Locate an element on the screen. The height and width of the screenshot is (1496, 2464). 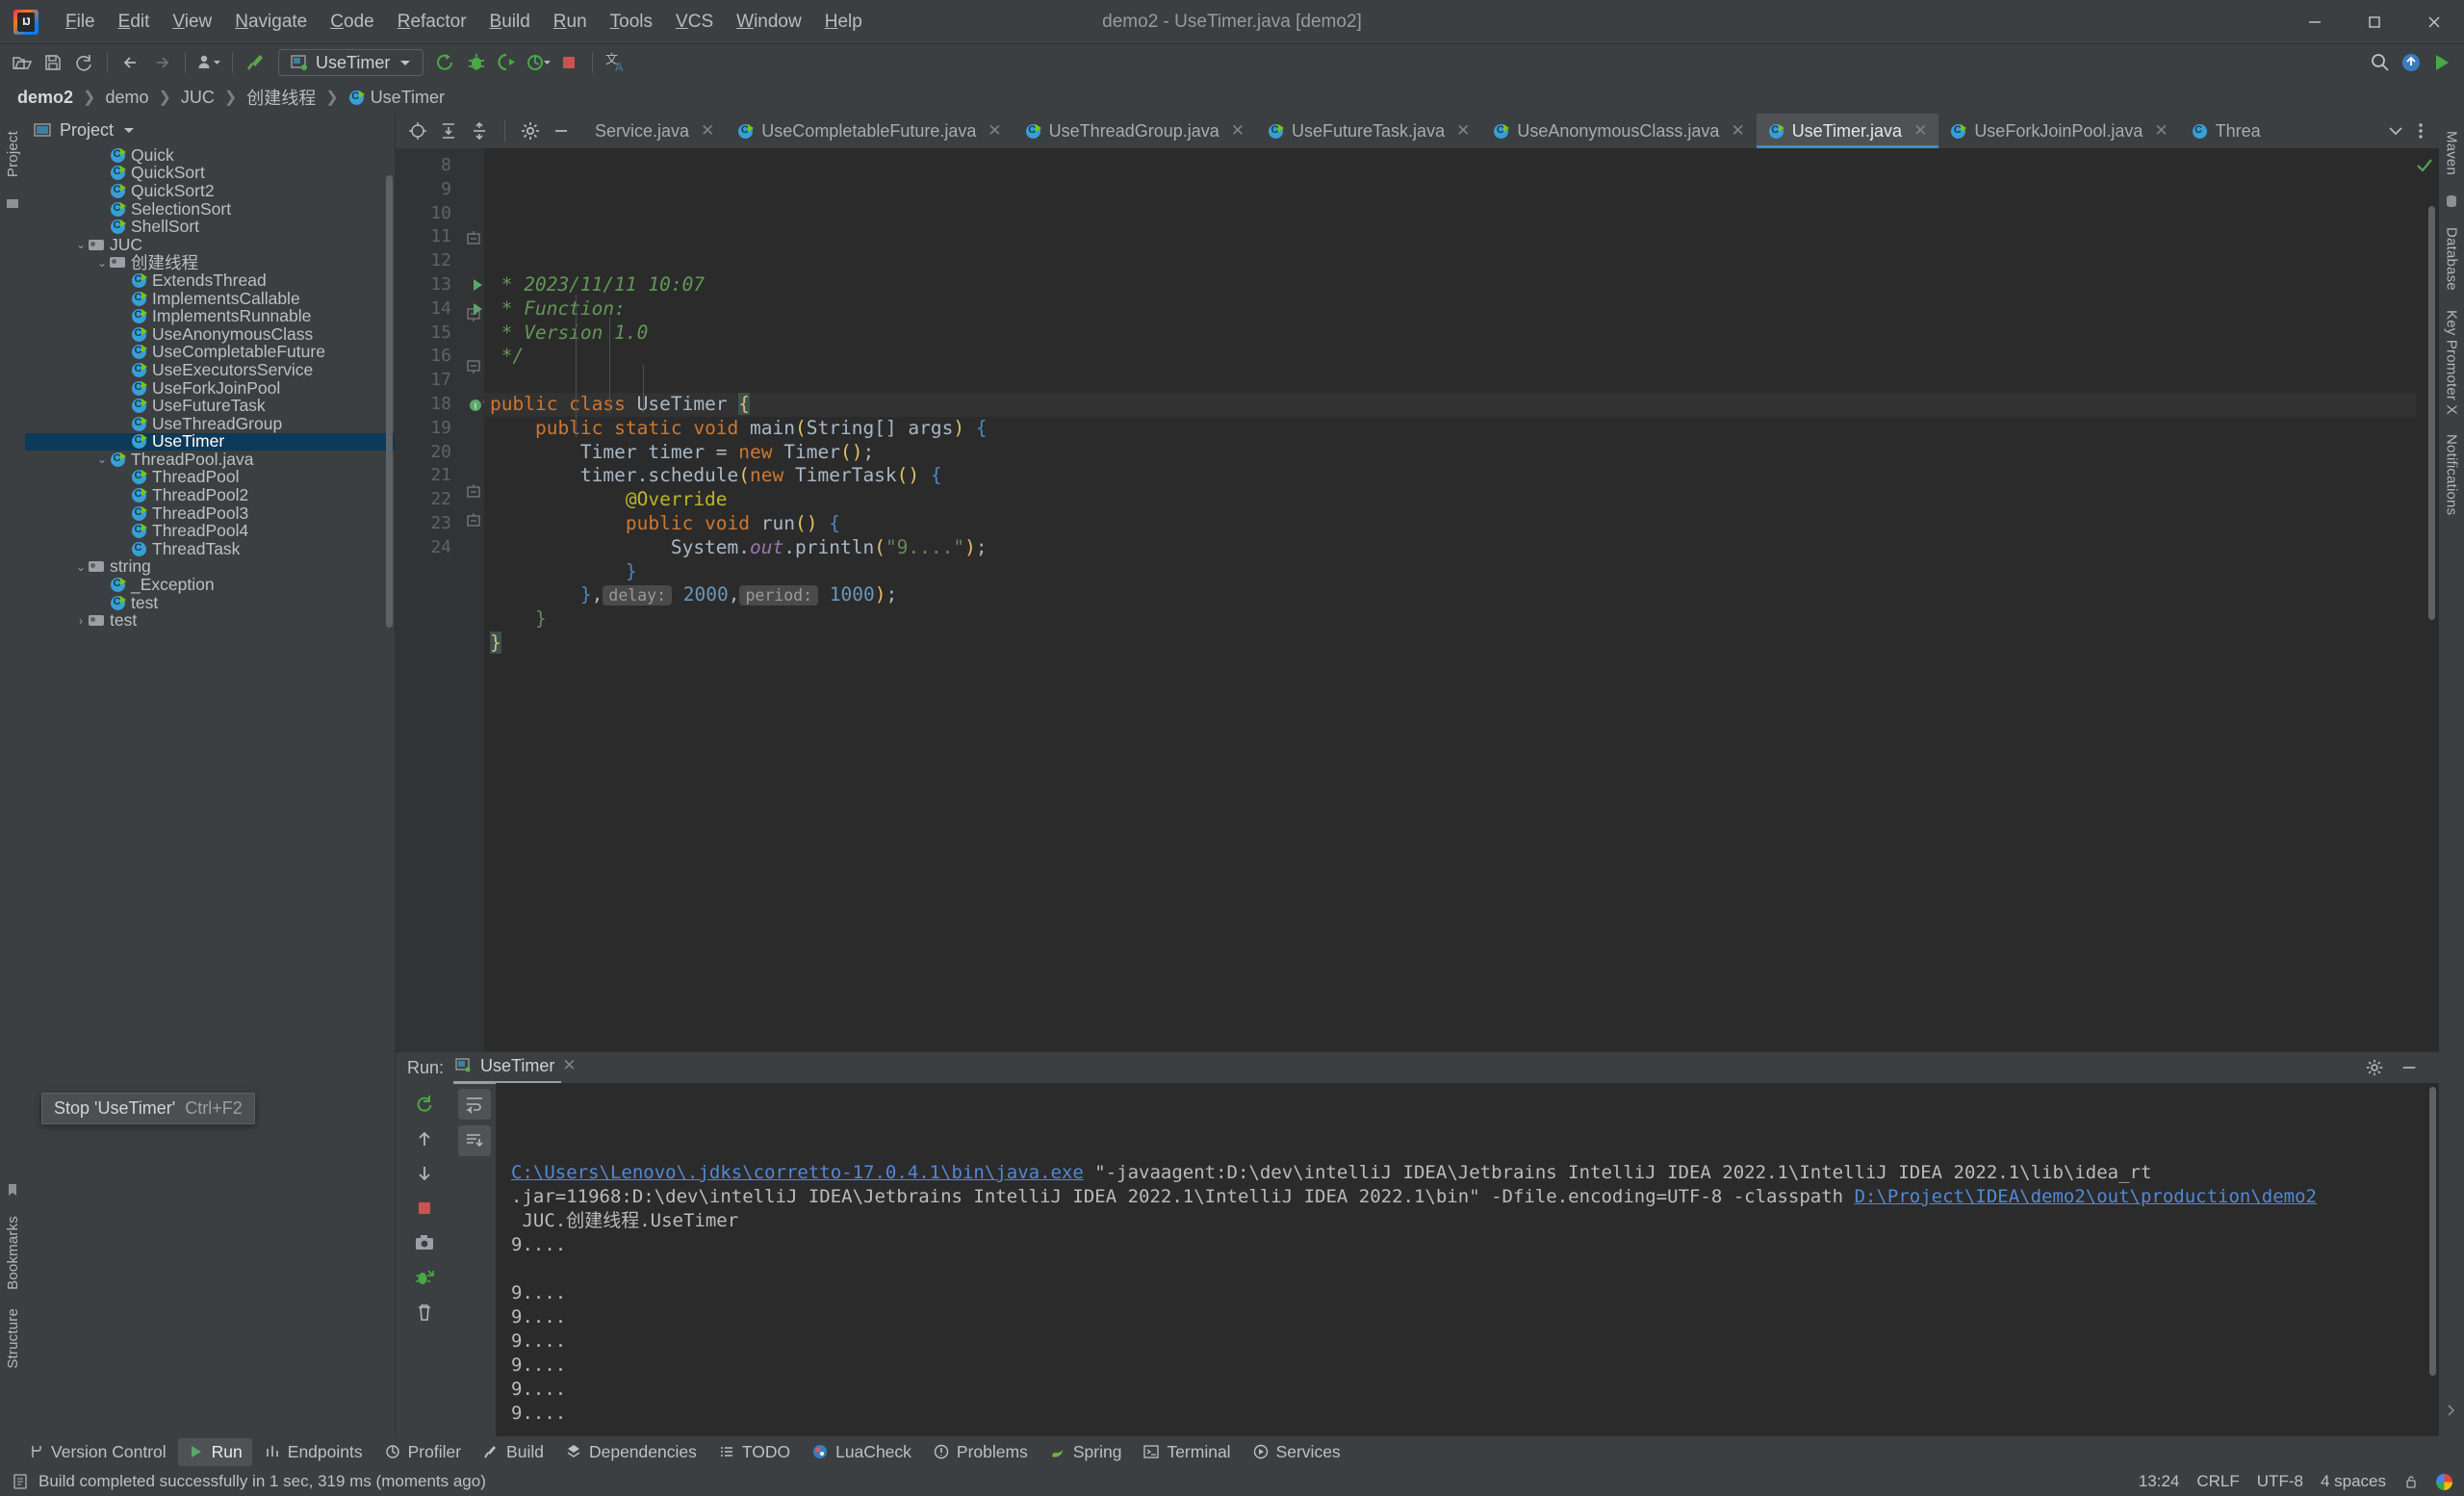
tool-window-button-endpoints: Endpoints is located at coordinates (313, 1452).